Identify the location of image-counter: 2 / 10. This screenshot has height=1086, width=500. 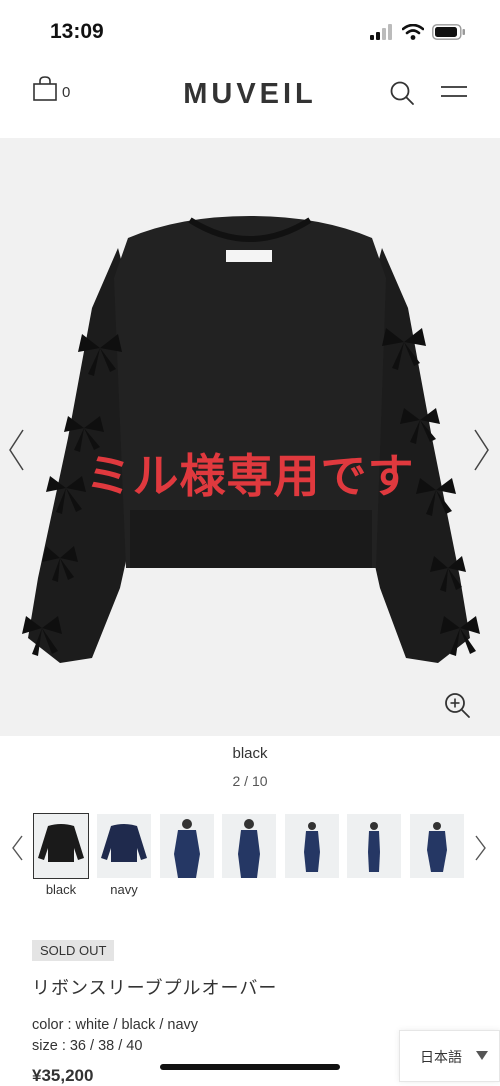
(250, 781).